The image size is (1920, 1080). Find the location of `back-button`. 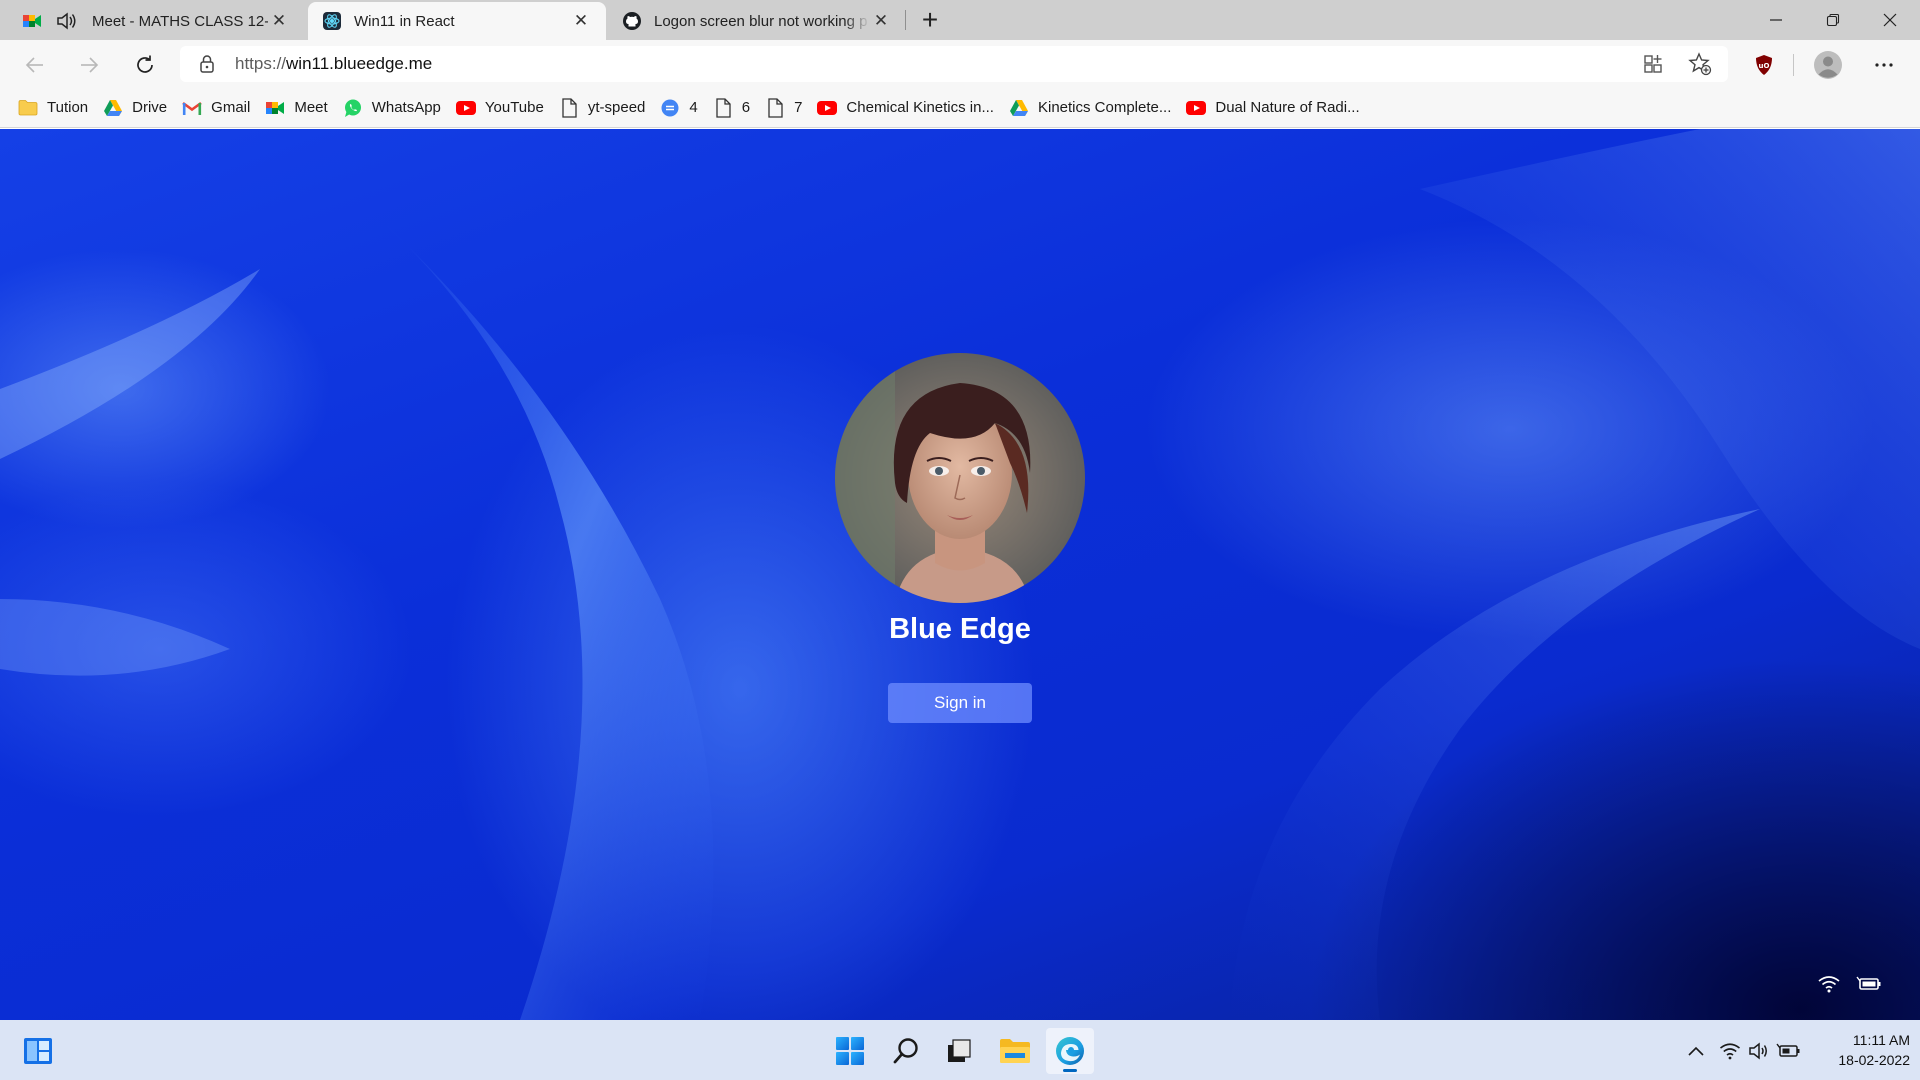

back-button is located at coordinates (35, 65).